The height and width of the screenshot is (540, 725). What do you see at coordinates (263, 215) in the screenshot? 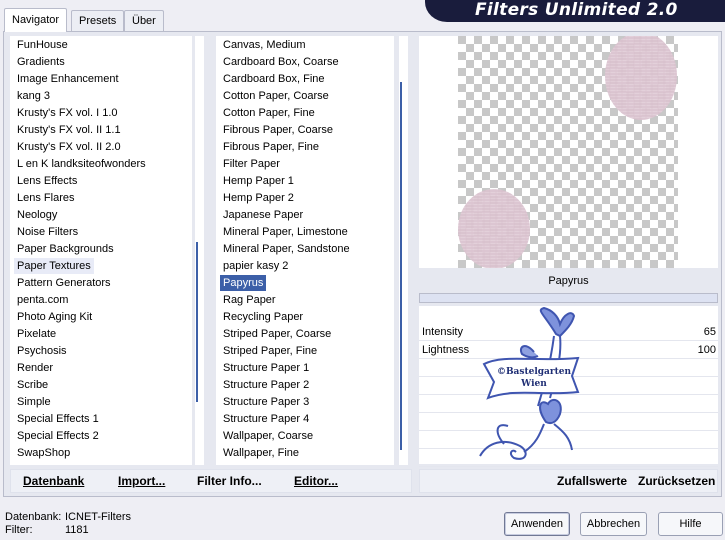
I see `filter-list-item: Japanese Paper` at bounding box center [263, 215].